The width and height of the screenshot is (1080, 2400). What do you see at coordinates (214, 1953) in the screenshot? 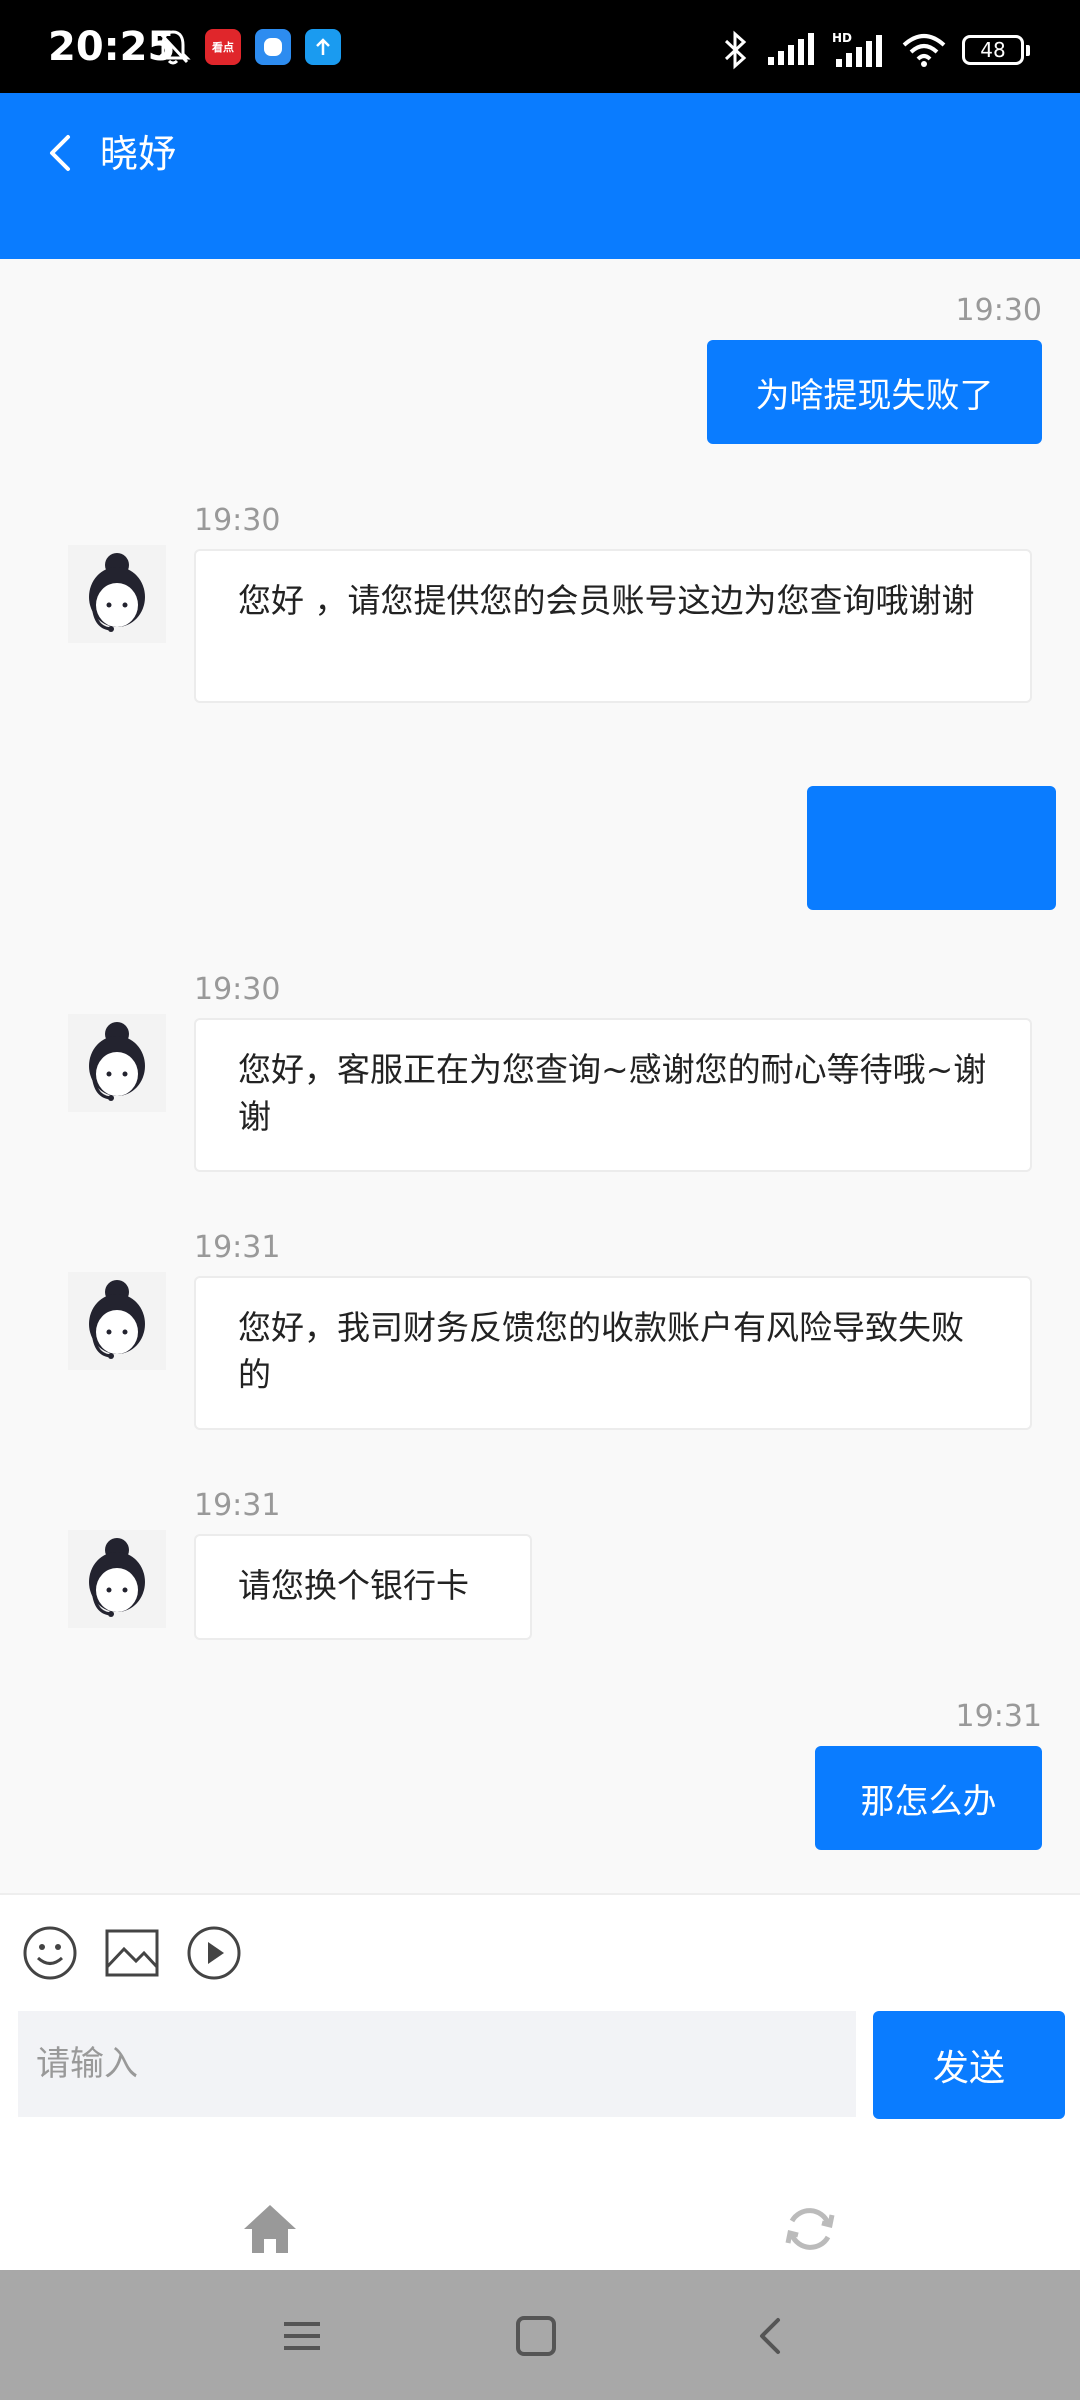
I see `play-icon` at bounding box center [214, 1953].